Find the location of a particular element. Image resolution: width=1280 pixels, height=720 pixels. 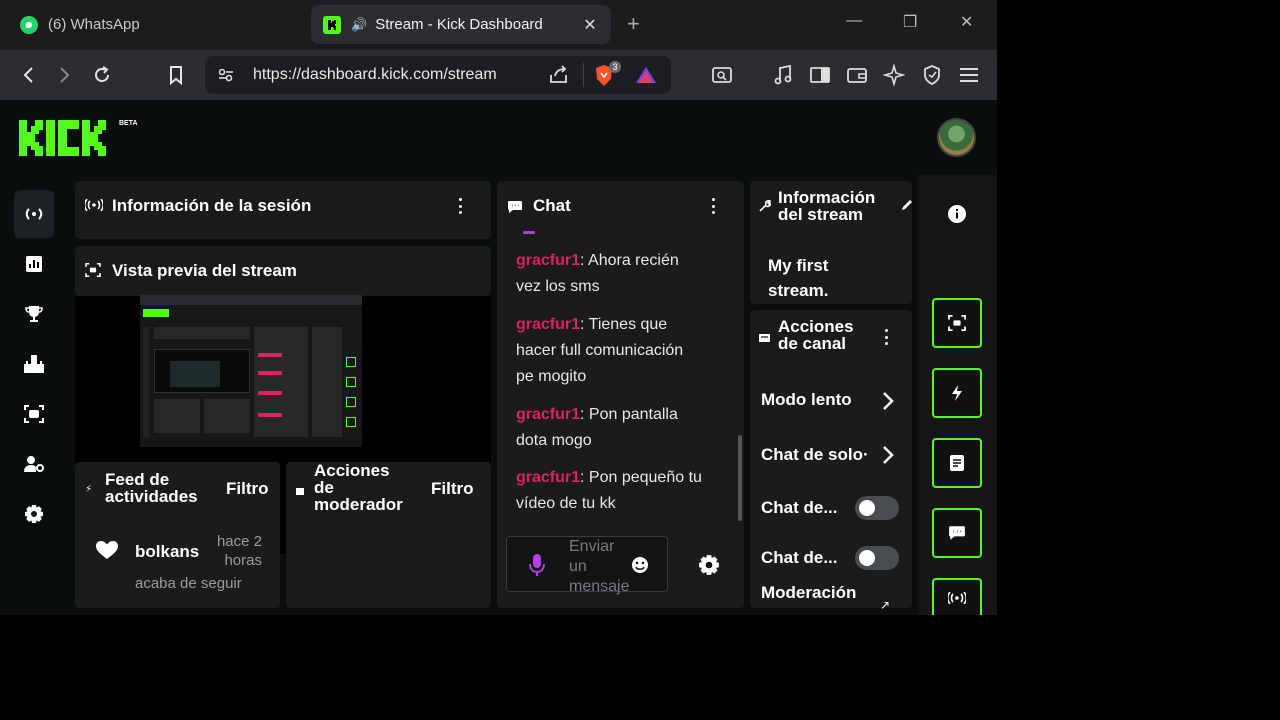

wallet-icon is located at coordinates (857, 75).